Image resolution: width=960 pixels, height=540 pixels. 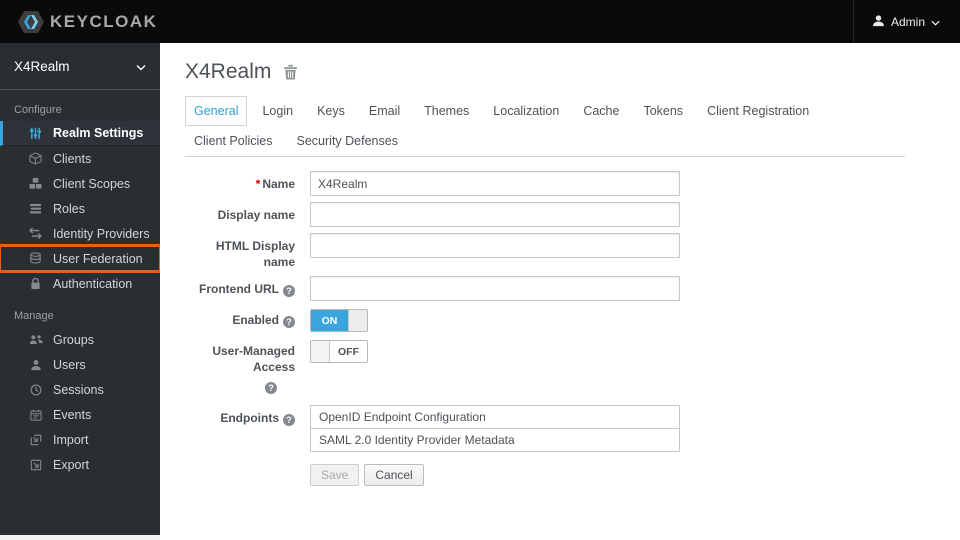 What do you see at coordinates (71, 464) in the screenshot?
I see `sidebar-item-label: Export` at bounding box center [71, 464].